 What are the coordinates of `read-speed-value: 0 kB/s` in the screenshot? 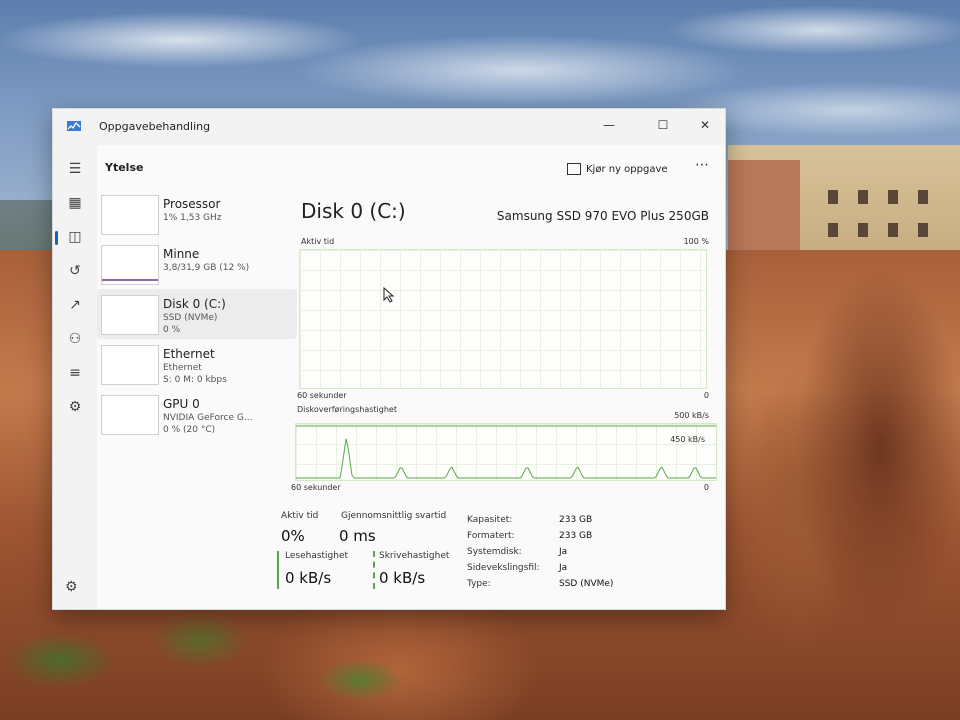 It's located at (308, 578).